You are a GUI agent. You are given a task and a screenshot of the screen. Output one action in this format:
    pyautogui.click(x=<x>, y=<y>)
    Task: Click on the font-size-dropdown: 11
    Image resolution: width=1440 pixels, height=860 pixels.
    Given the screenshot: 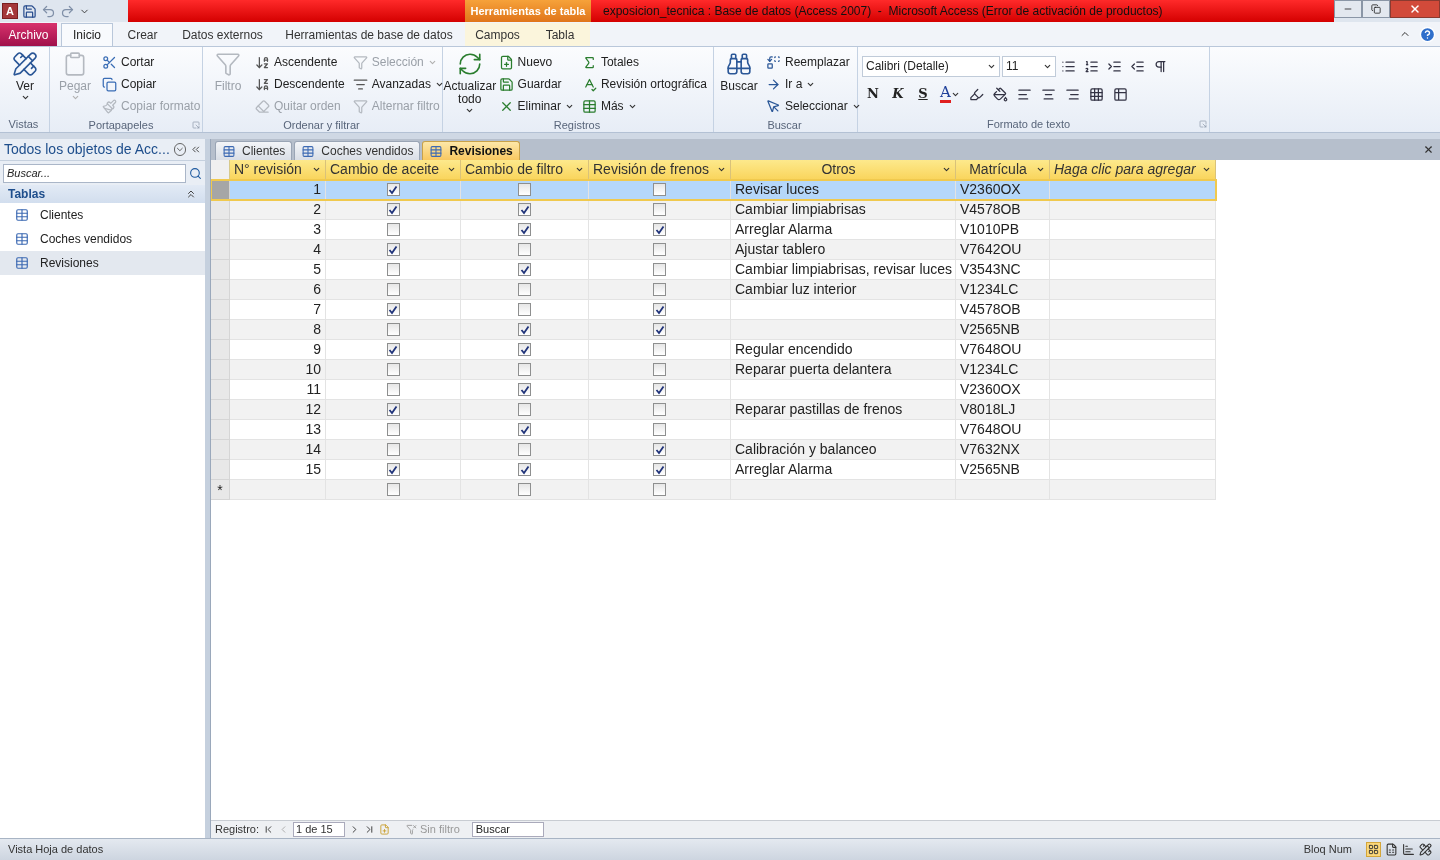 What is the action you would take?
    pyautogui.click(x=1029, y=66)
    